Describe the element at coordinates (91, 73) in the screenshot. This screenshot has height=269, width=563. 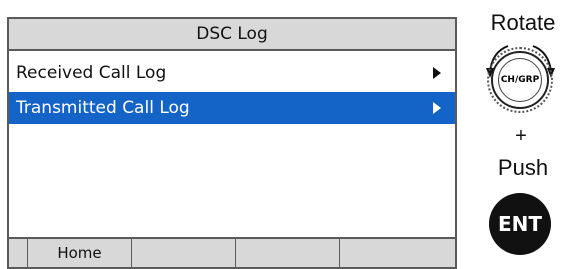
I see `menu-item-label: Received Call Log` at that location.